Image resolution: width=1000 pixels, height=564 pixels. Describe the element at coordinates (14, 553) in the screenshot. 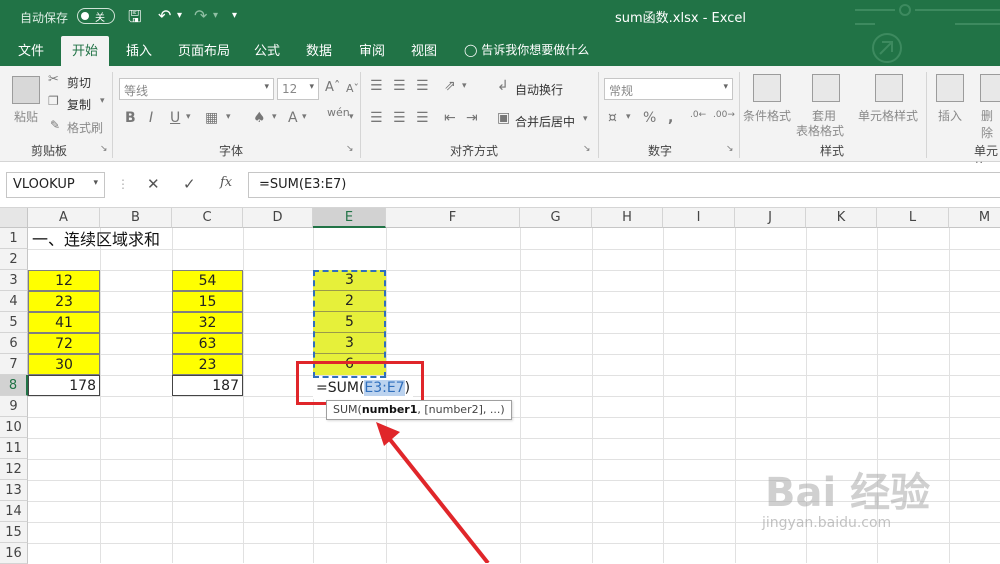

I see `row-header-16: 16` at that location.